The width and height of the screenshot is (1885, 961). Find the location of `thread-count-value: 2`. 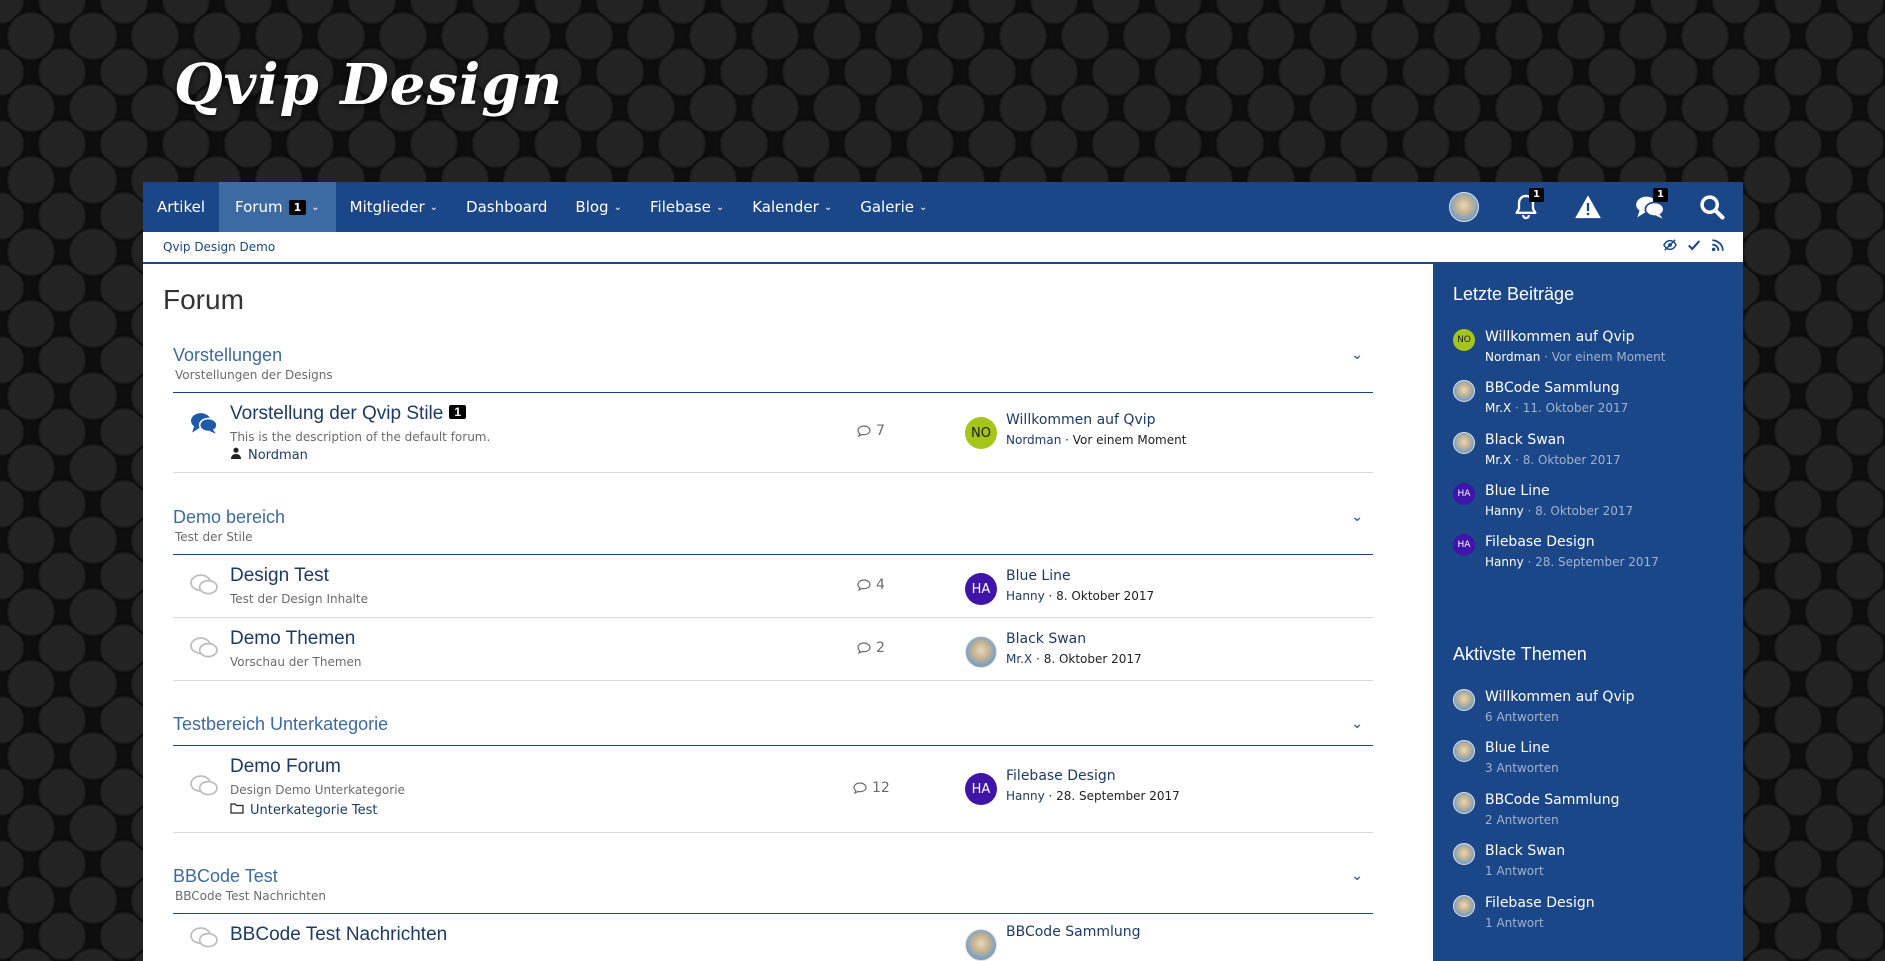

thread-count-value: 2 is located at coordinates (880, 648).